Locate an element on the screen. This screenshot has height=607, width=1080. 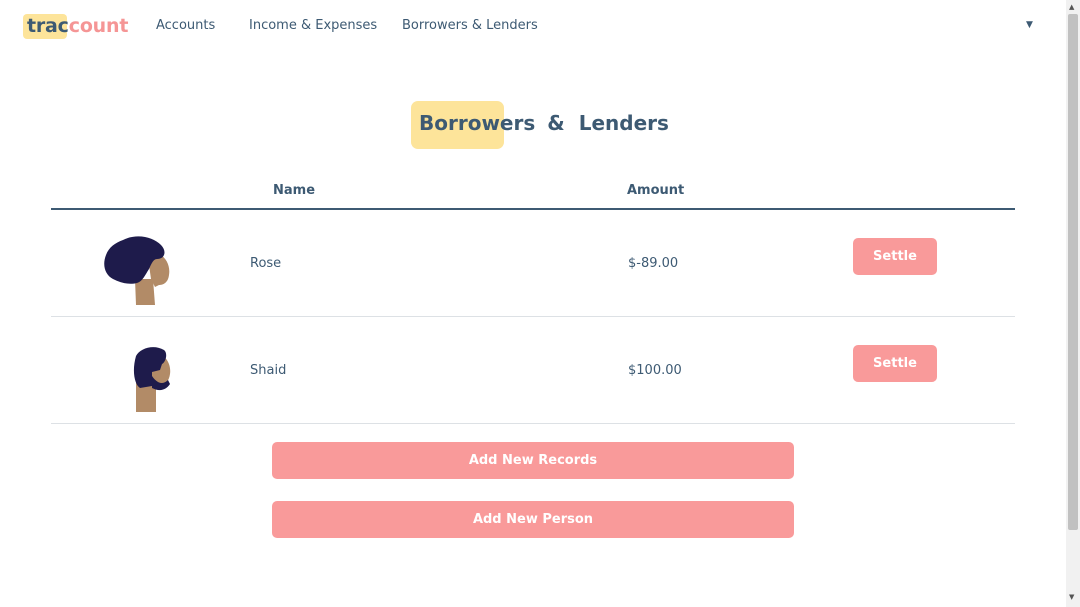
caret-down-icon: ▼ is located at coordinates (1029, 25).